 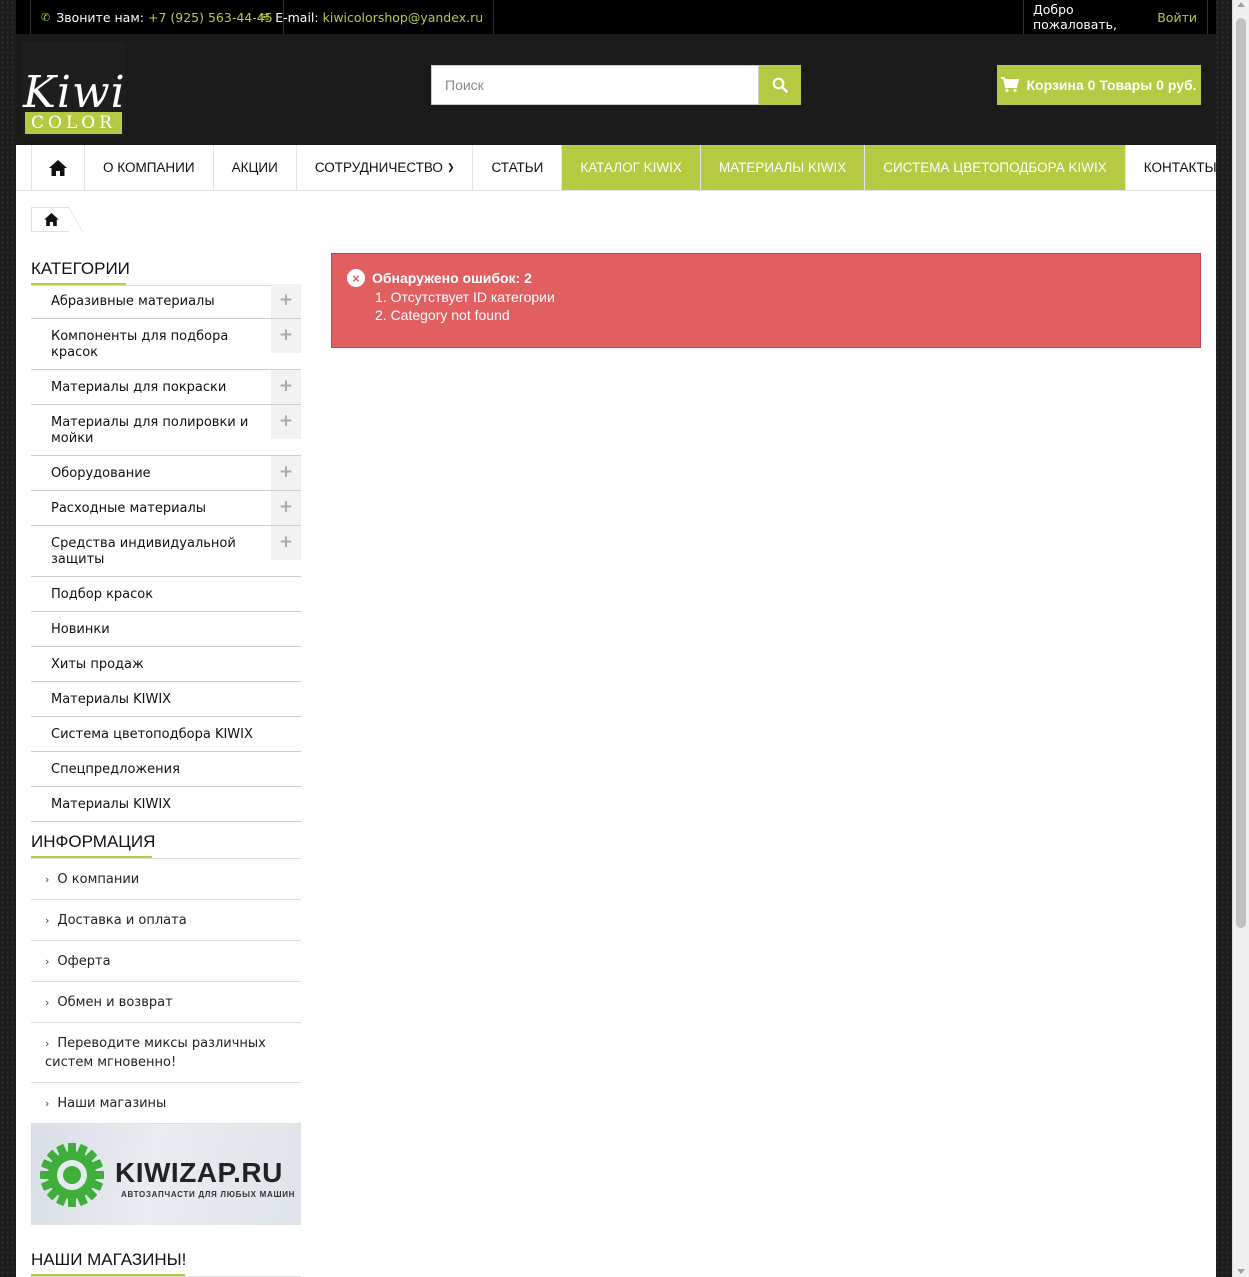 What do you see at coordinates (73, 89) in the screenshot?
I see `logo: Kiwi COLOR` at bounding box center [73, 89].